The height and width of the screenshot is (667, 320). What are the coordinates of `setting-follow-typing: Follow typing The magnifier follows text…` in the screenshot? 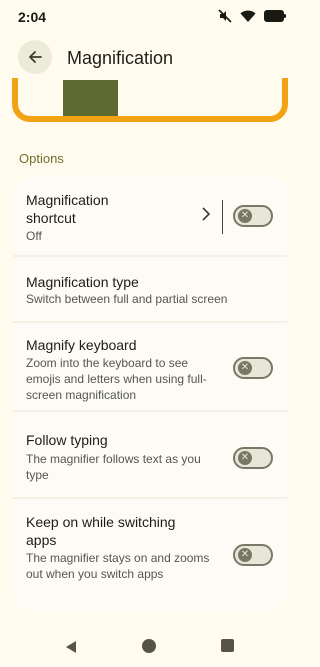 It's located at (150, 455).